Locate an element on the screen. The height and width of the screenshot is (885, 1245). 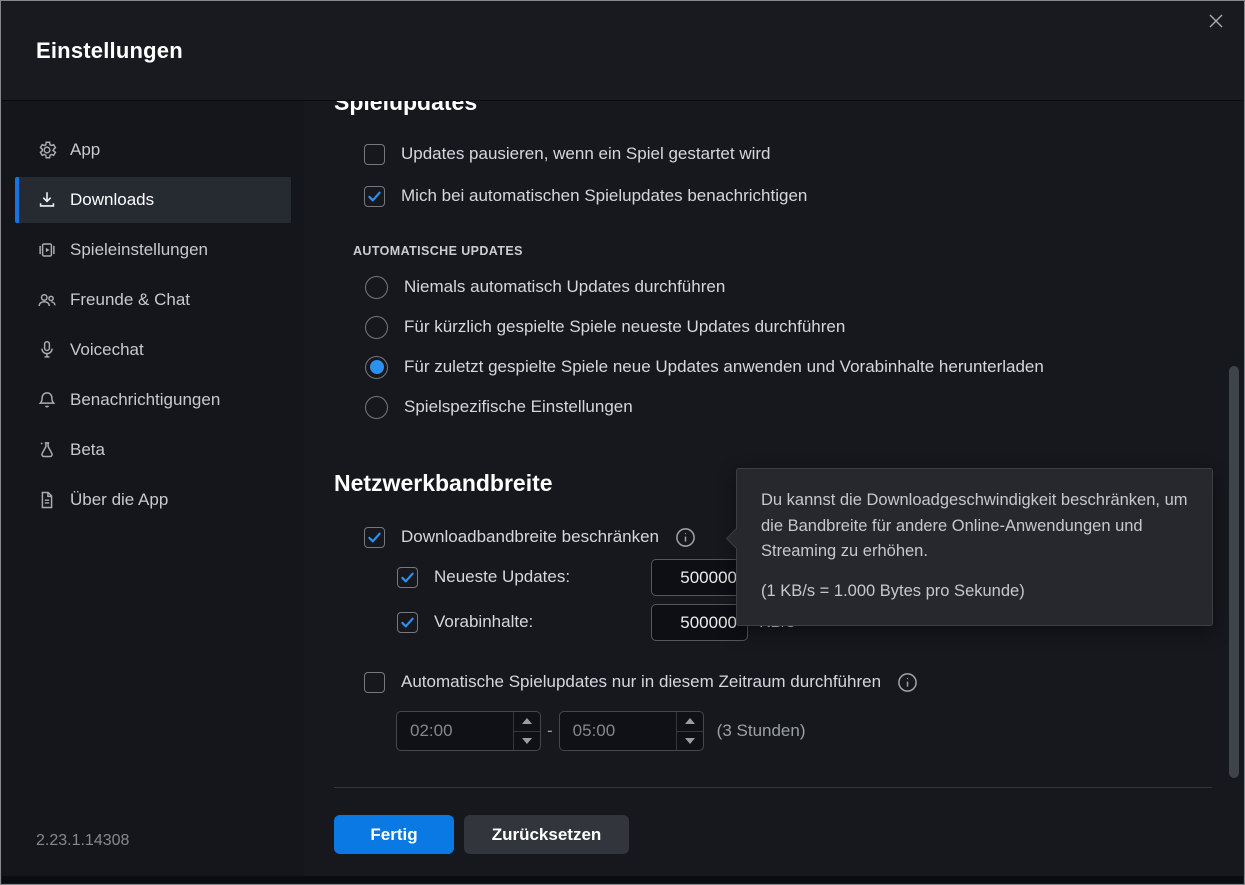
document-icon is located at coordinates (47, 500).